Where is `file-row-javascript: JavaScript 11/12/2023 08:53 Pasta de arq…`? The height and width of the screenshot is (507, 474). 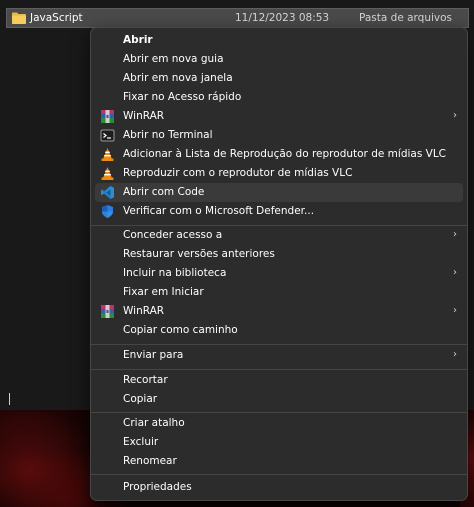
file-row-javascript: JavaScript 11/12/2023 08:53 Pasta de arq… is located at coordinates (237, 18).